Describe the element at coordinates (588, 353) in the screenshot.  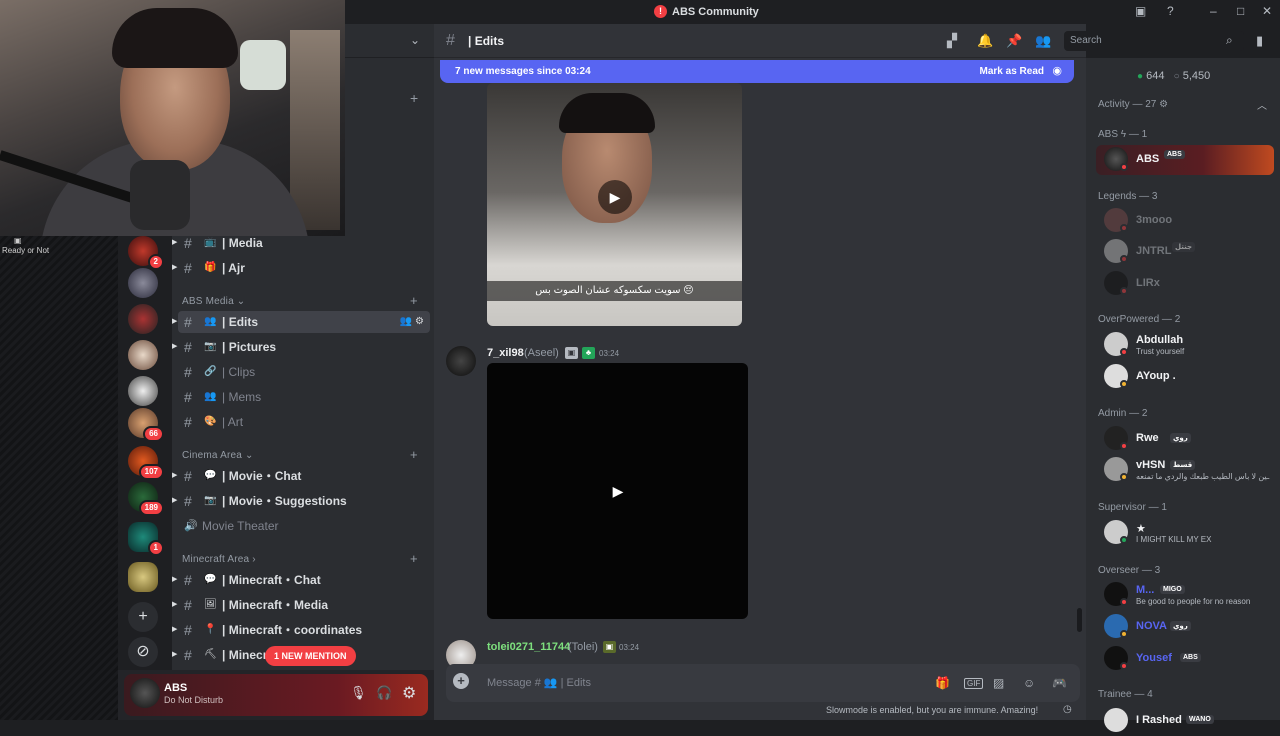
I see `role-badge-icon: ♣` at that location.